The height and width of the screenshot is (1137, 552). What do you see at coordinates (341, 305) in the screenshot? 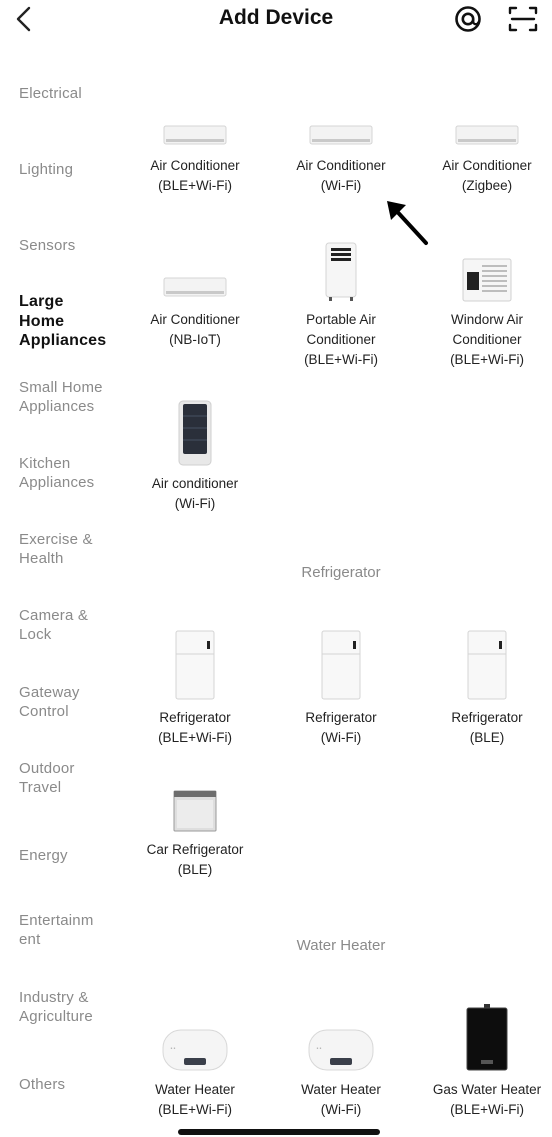
I see `device-tile: Portable Air Conditioner (BLE+Wi-Fi)` at bounding box center [341, 305].